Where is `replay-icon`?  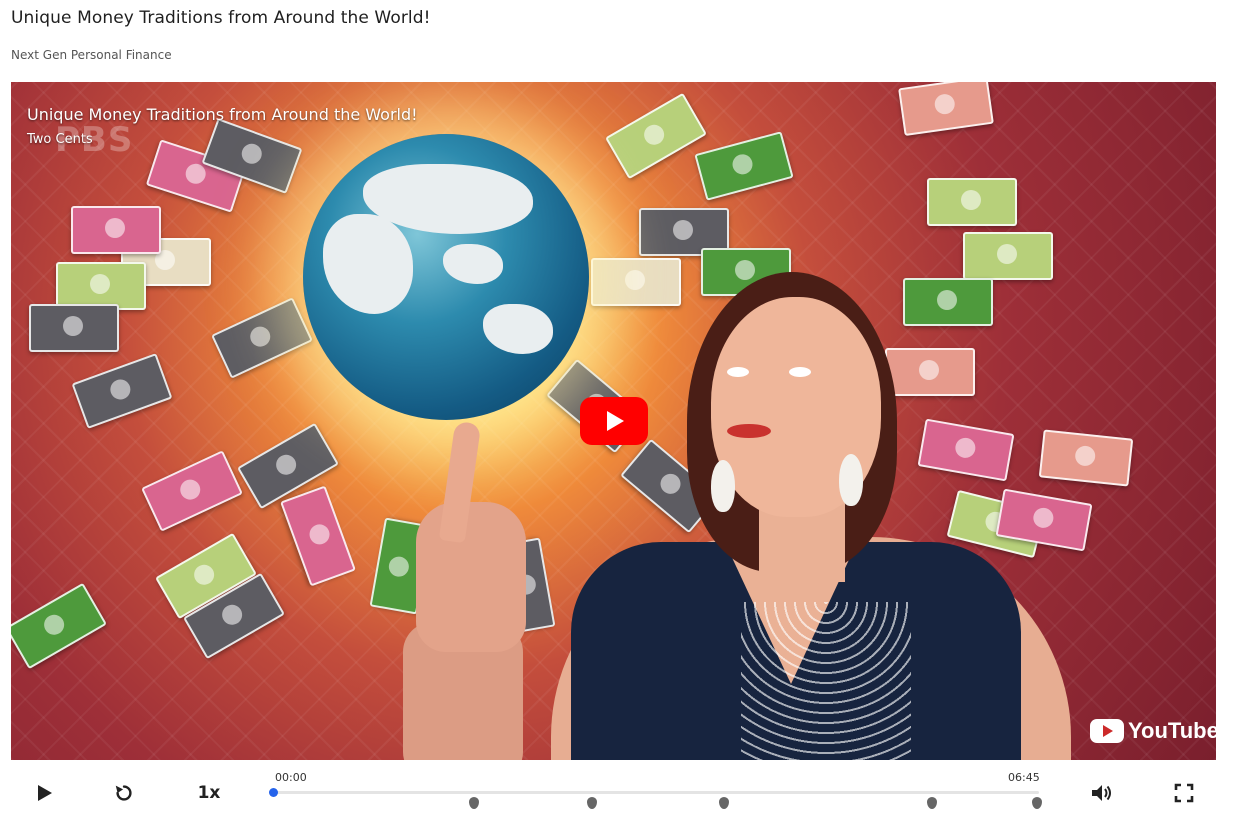
replay-icon is located at coordinates (123, 793).